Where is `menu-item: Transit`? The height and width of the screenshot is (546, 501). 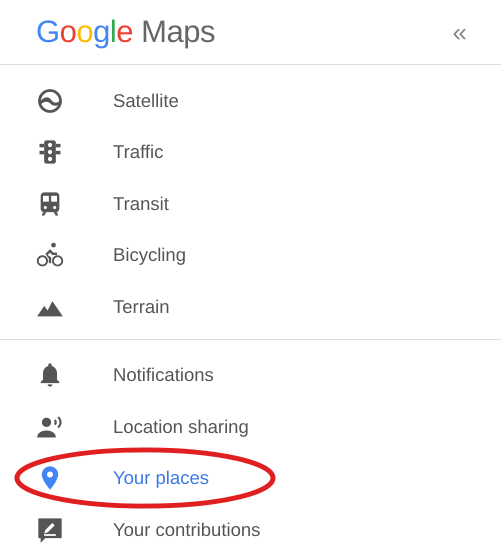 menu-item: Transit is located at coordinates (141, 203).